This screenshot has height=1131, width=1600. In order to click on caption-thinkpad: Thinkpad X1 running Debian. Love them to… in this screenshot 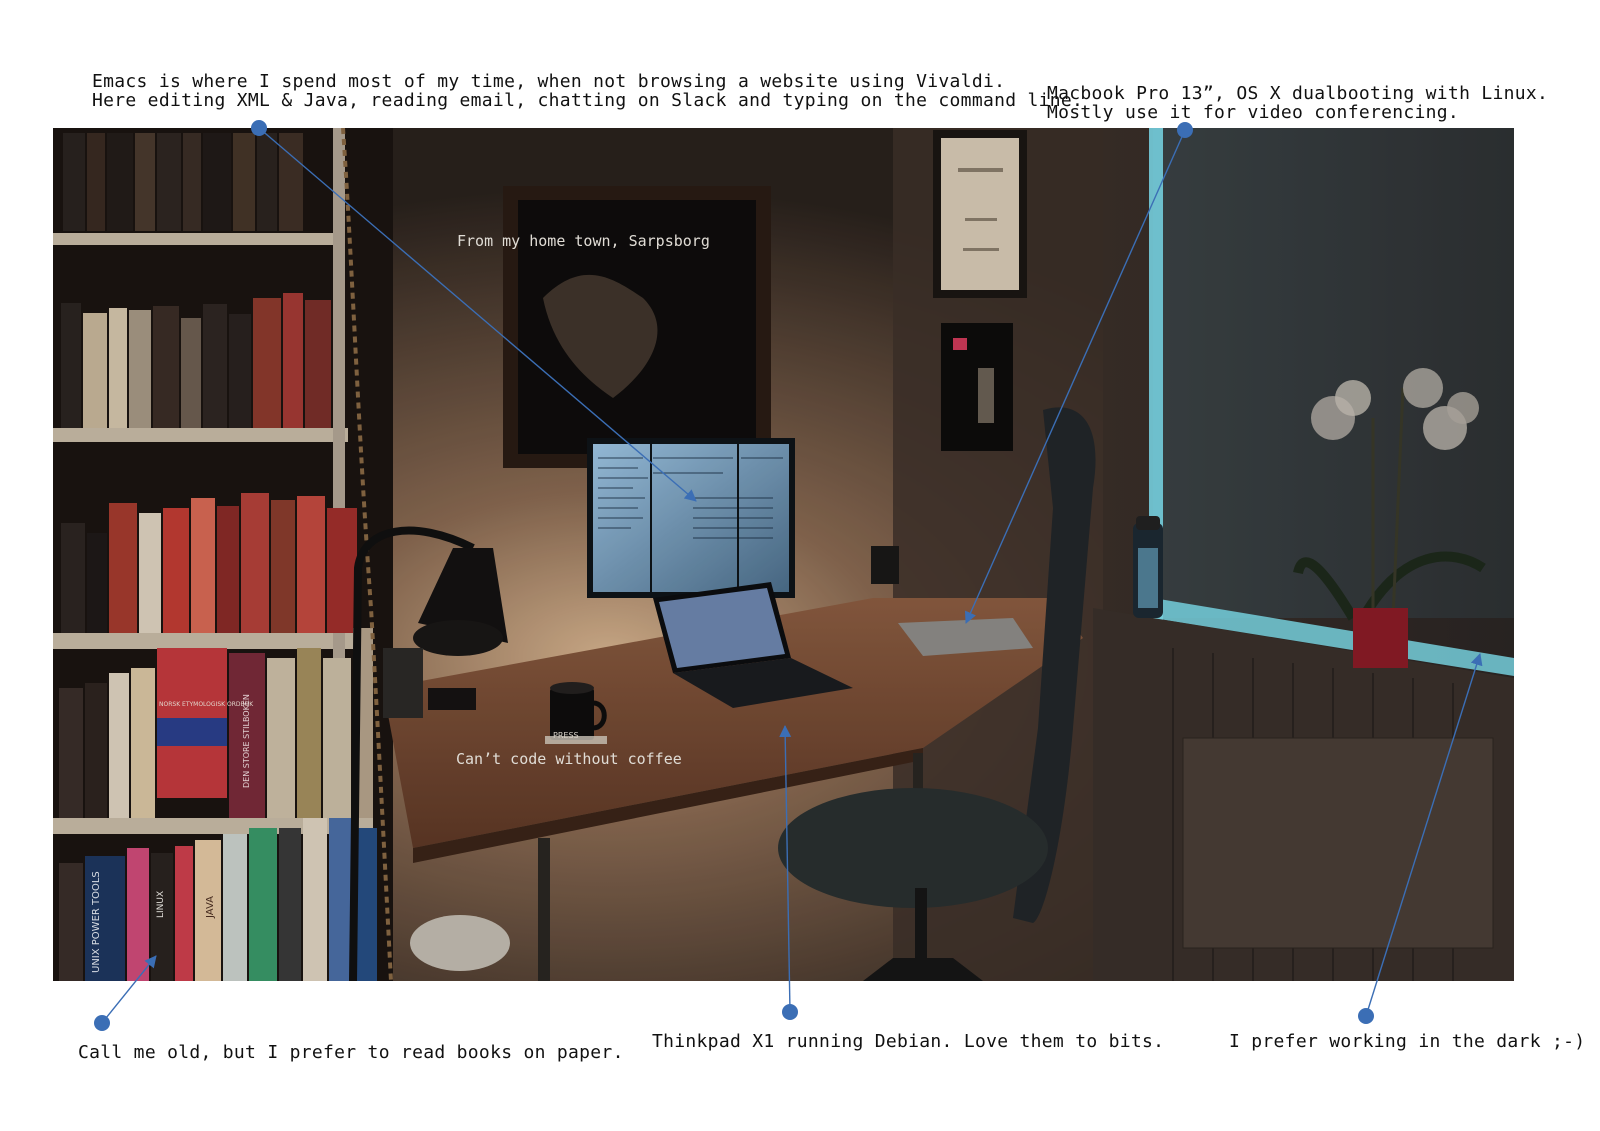, I will do `click(908, 1041)`.